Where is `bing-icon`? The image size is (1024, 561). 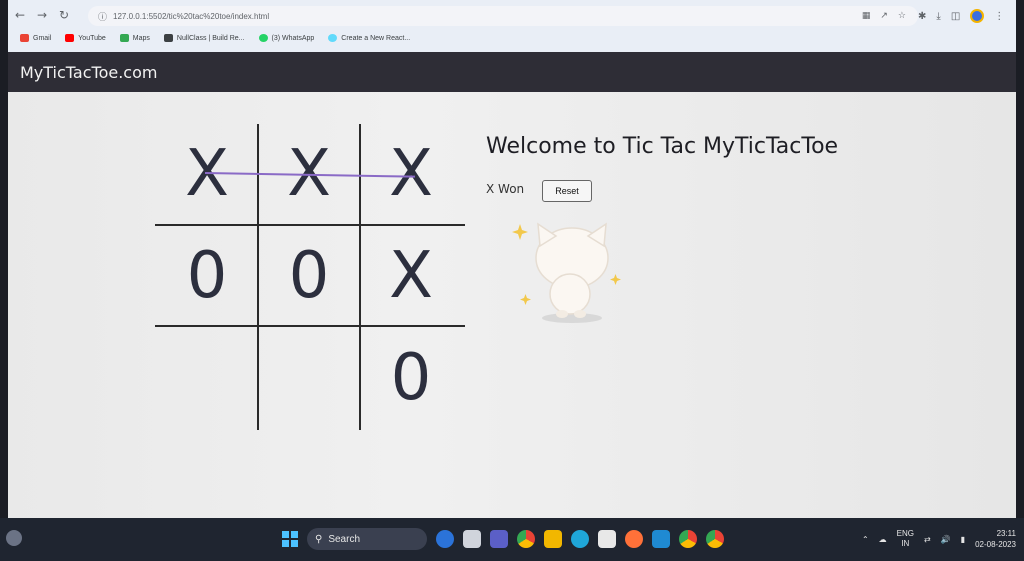 bing-icon is located at coordinates (445, 539).